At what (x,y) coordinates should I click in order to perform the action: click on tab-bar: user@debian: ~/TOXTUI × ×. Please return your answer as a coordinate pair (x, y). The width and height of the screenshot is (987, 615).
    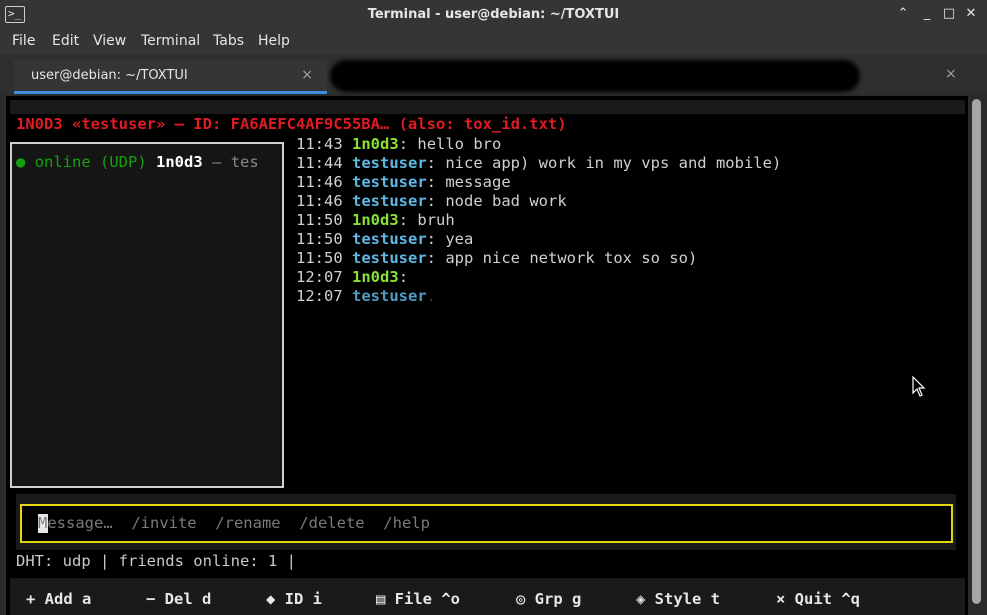
    Looking at the image, I should click on (493, 74).